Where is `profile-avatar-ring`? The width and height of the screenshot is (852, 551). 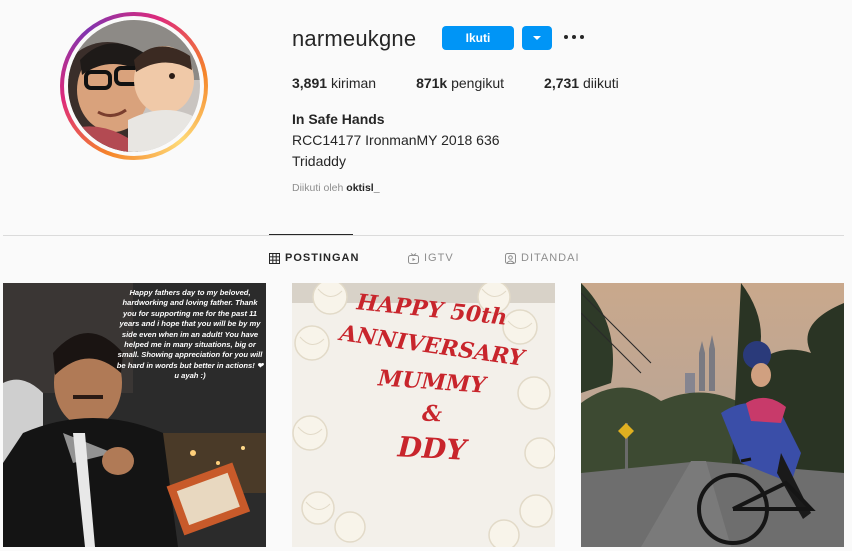 profile-avatar-ring is located at coordinates (134, 86).